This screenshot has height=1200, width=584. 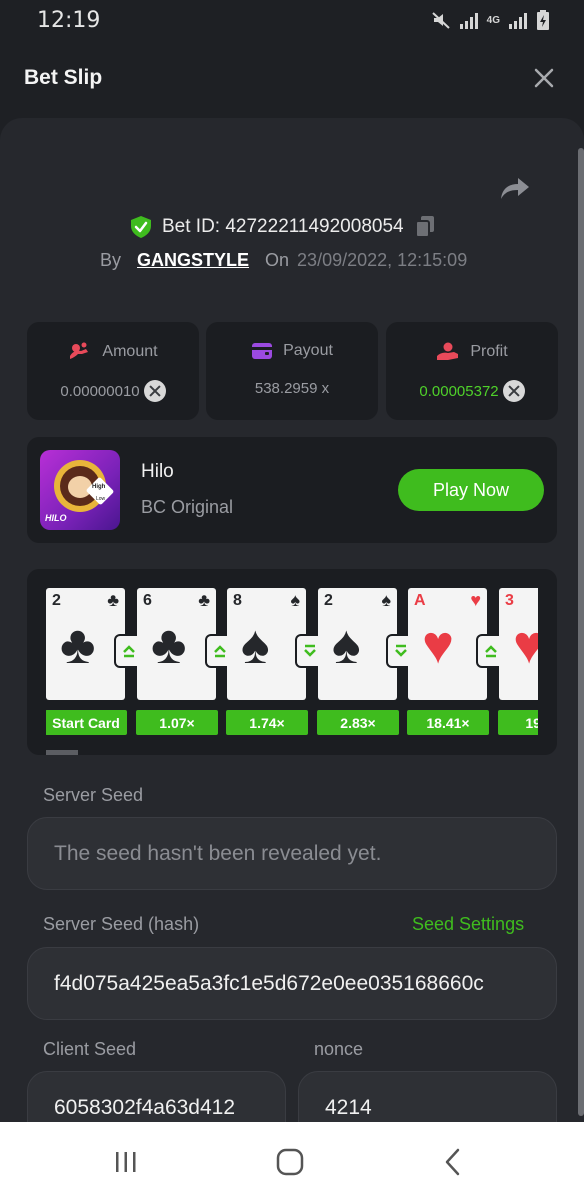 What do you see at coordinates (471, 490) in the screenshot?
I see `play-now-button: Play Now` at bounding box center [471, 490].